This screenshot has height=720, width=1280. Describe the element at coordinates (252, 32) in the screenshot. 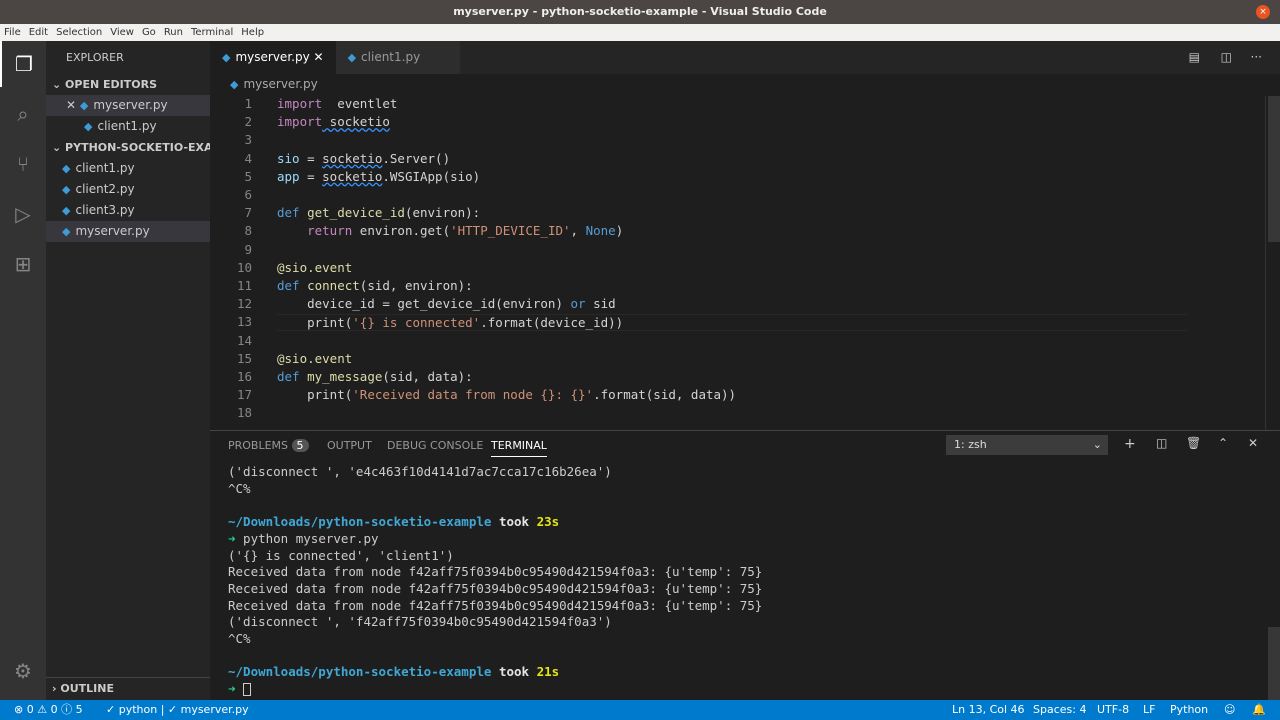

I see `menu-help: Help` at that location.